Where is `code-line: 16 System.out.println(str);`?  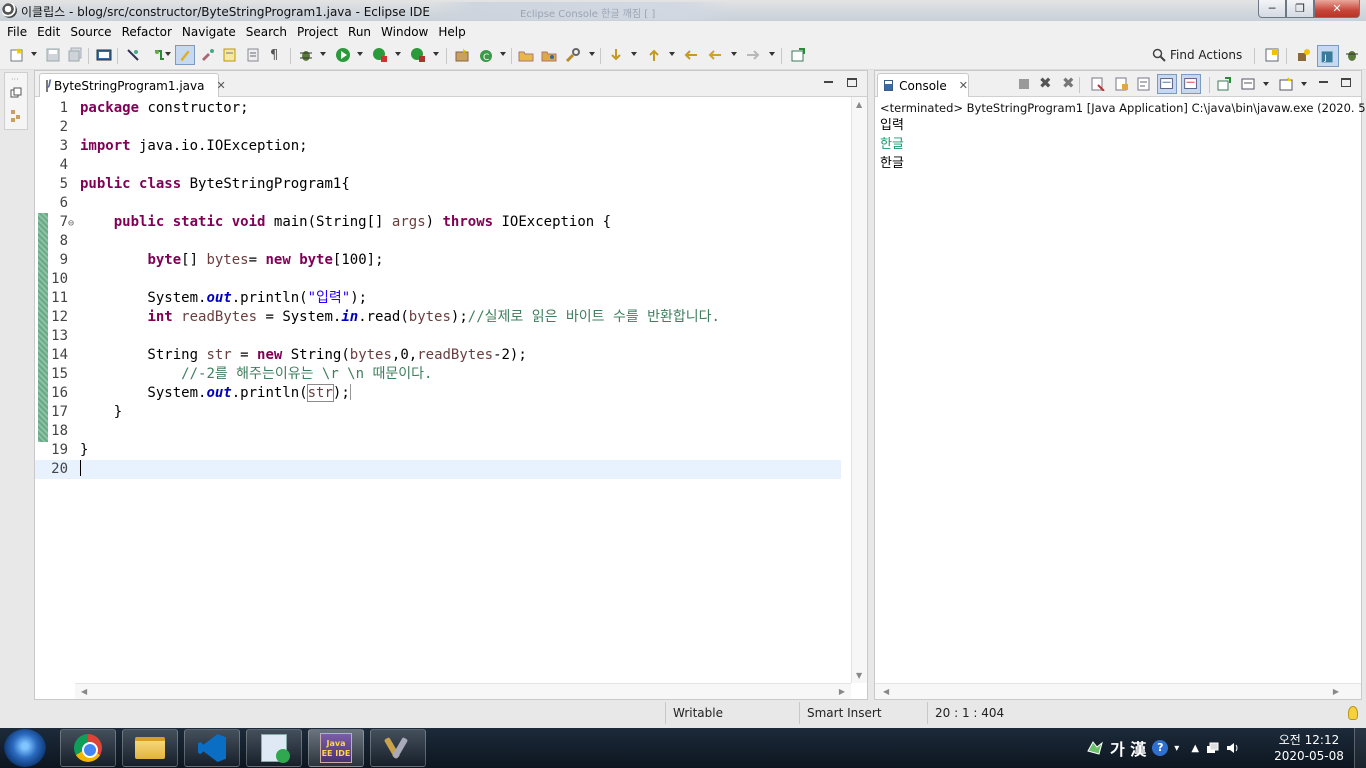
code-line: 16 System.out.println(str); is located at coordinates (438, 393).